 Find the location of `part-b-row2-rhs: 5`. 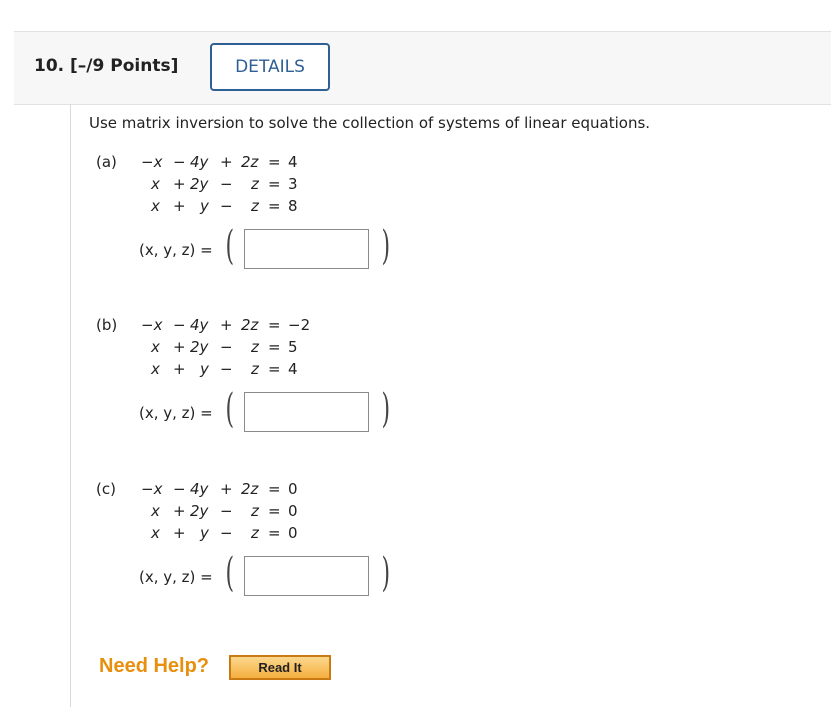

part-b-row2-rhs: 5 is located at coordinates (293, 347).